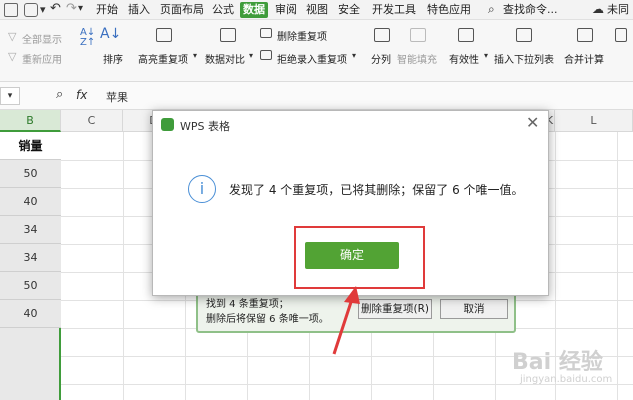  What do you see at coordinates (81, 95) in the screenshot?
I see `fx-icon: fx` at bounding box center [81, 95].